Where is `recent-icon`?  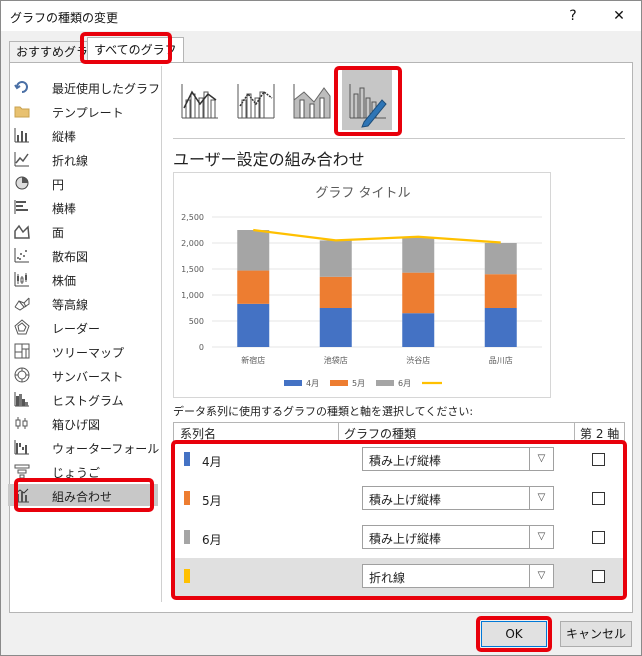
recent-icon is located at coordinates (21, 87).